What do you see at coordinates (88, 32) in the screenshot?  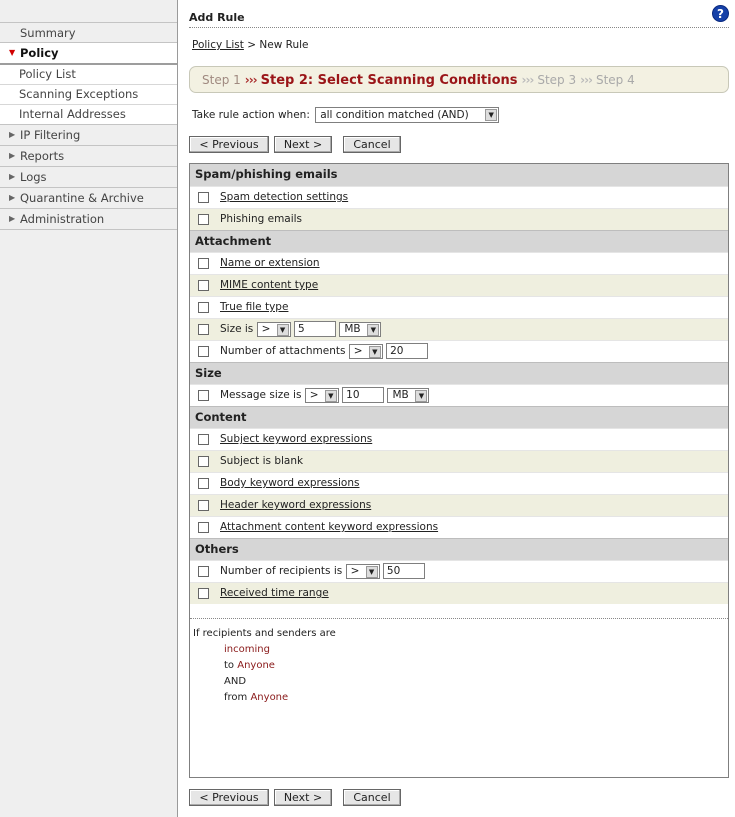 I see `nav-summary: Summary` at bounding box center [88, 32].